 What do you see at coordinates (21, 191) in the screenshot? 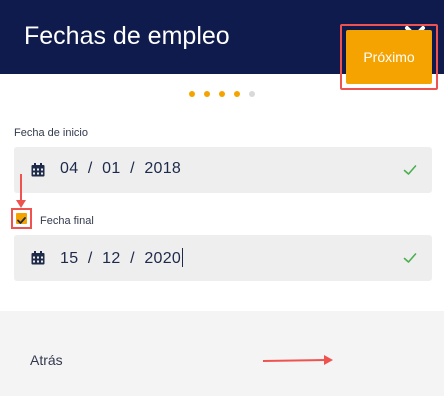
I see `arrow-to-checkbox` at bounding box center [21, 191].